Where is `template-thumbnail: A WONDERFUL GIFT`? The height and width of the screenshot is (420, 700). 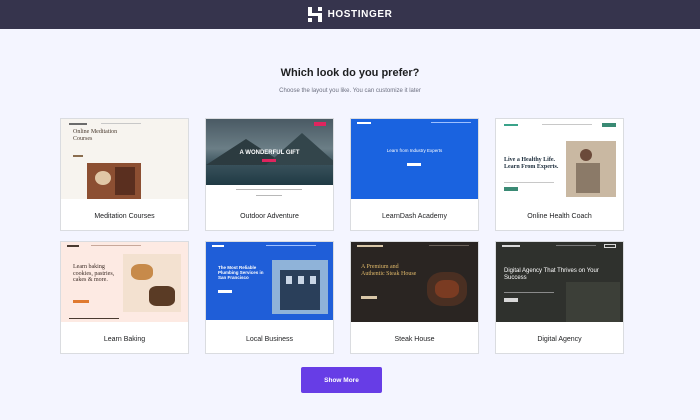
template-thumbnail: A WONDERFUL GIFT is located at coordinates (269, 159).